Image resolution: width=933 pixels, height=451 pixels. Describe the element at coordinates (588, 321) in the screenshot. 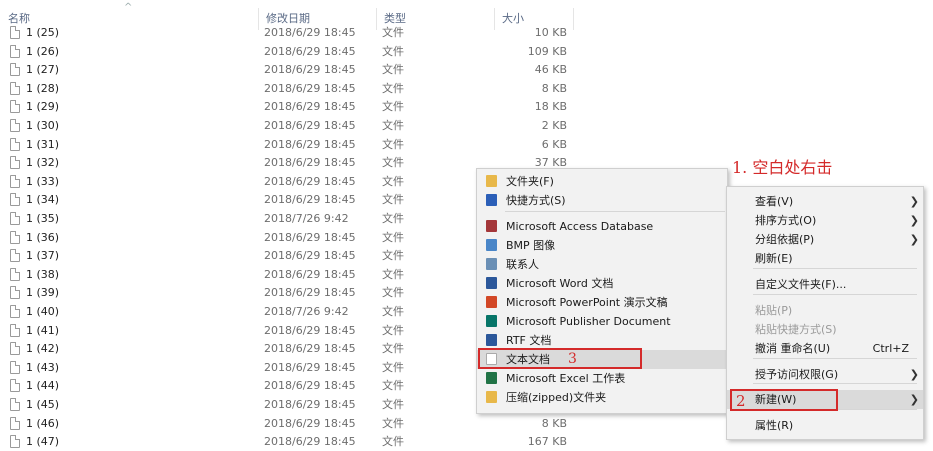

I see `new-menu-item-label: Microsoft Publisher Document` at that location.